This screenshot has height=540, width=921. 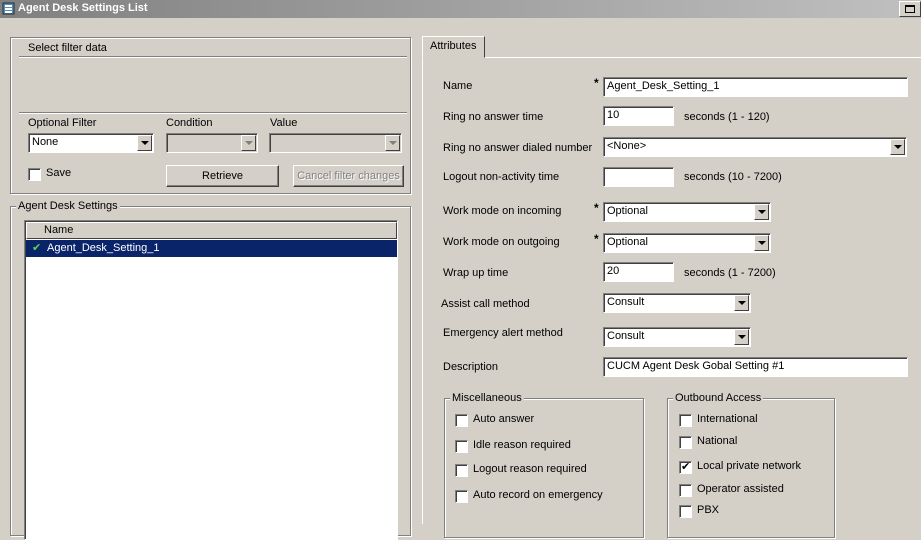 I want to click on app-icon, so click(x=8, y=8).